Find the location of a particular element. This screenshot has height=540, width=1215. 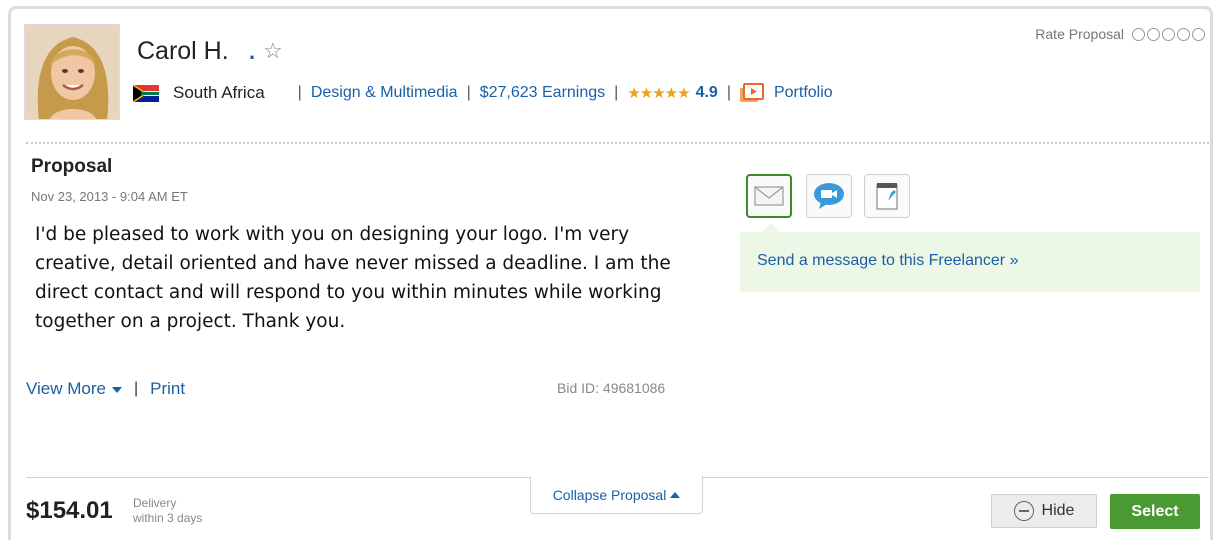

earnings-link: $27,623 Earnings is located at coordinates (542, 93).